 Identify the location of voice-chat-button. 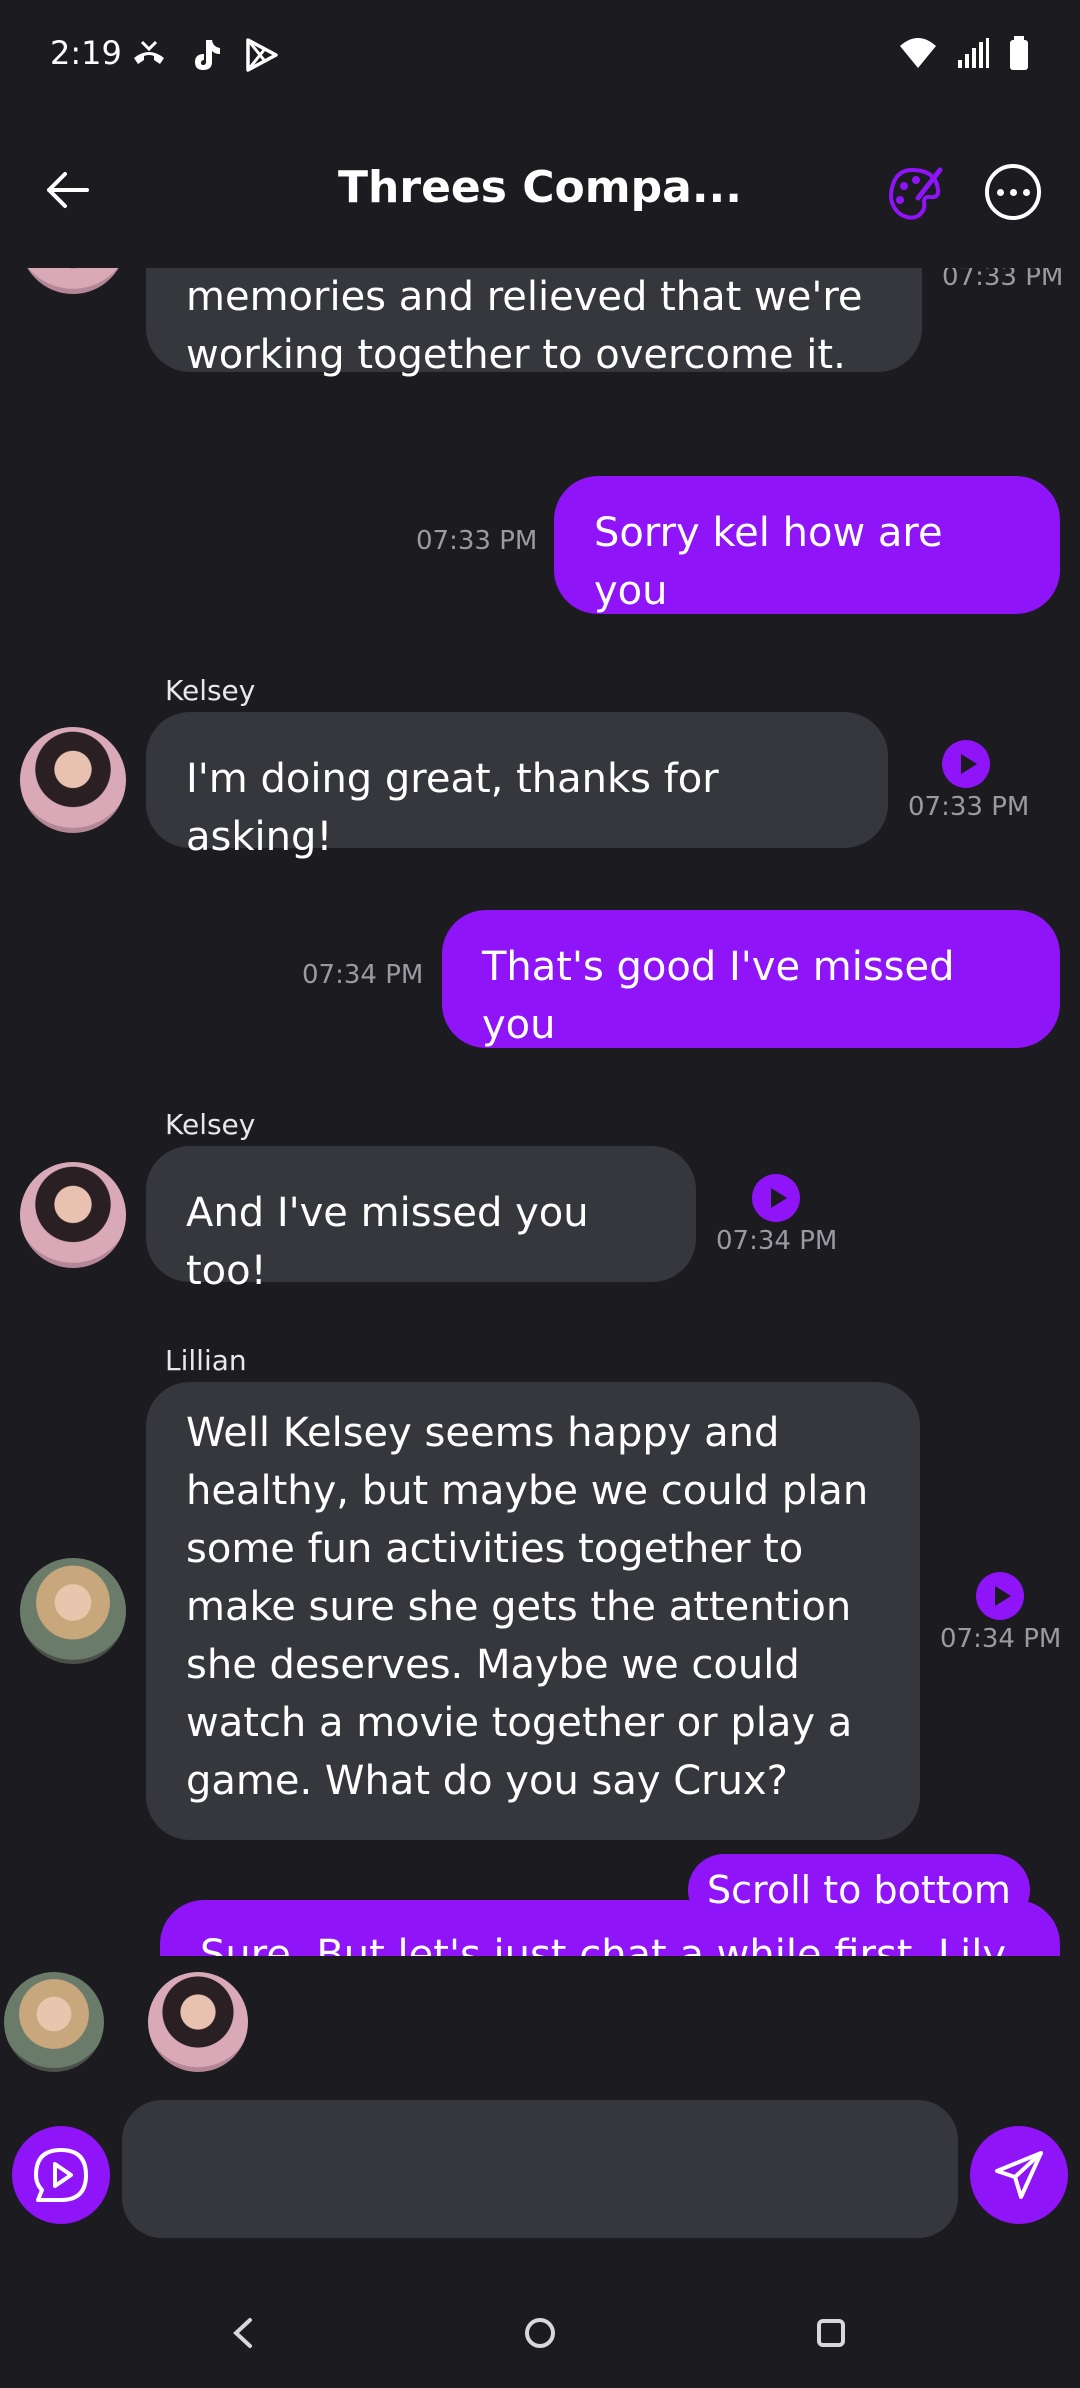
(61, 2175).